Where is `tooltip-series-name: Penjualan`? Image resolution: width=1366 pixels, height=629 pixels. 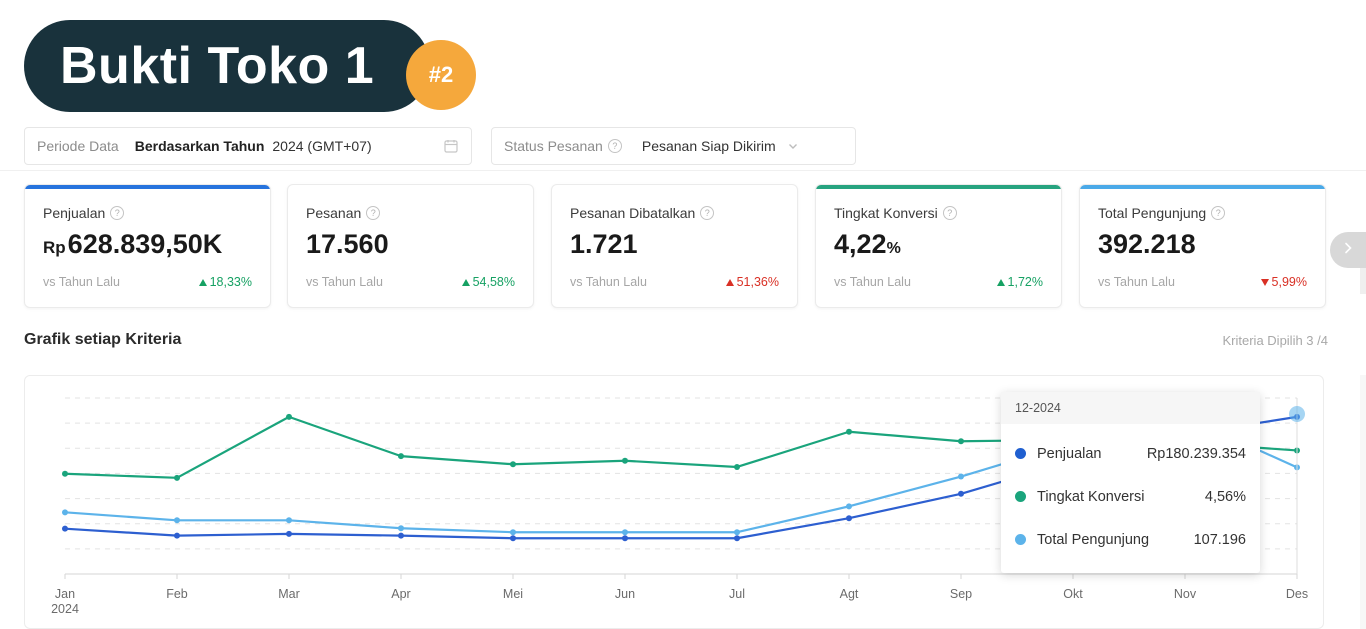 tooltip-series-name: Penjualan is located at coordinates (1069, 453).